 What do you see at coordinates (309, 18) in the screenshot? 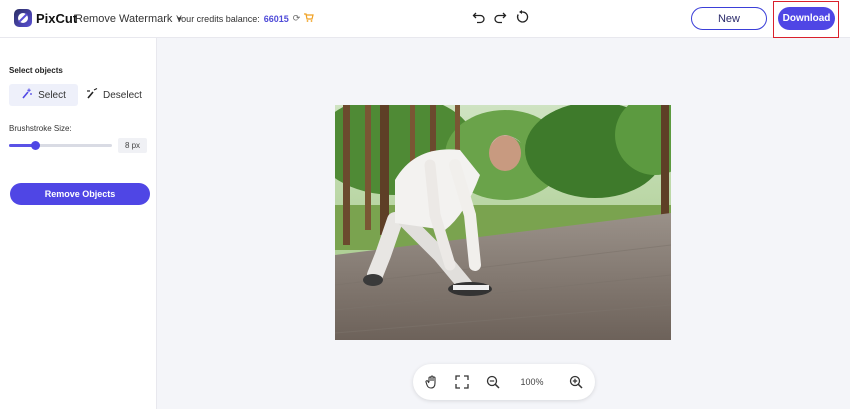
I see `cart-icon` at bounding box center [309, 18].